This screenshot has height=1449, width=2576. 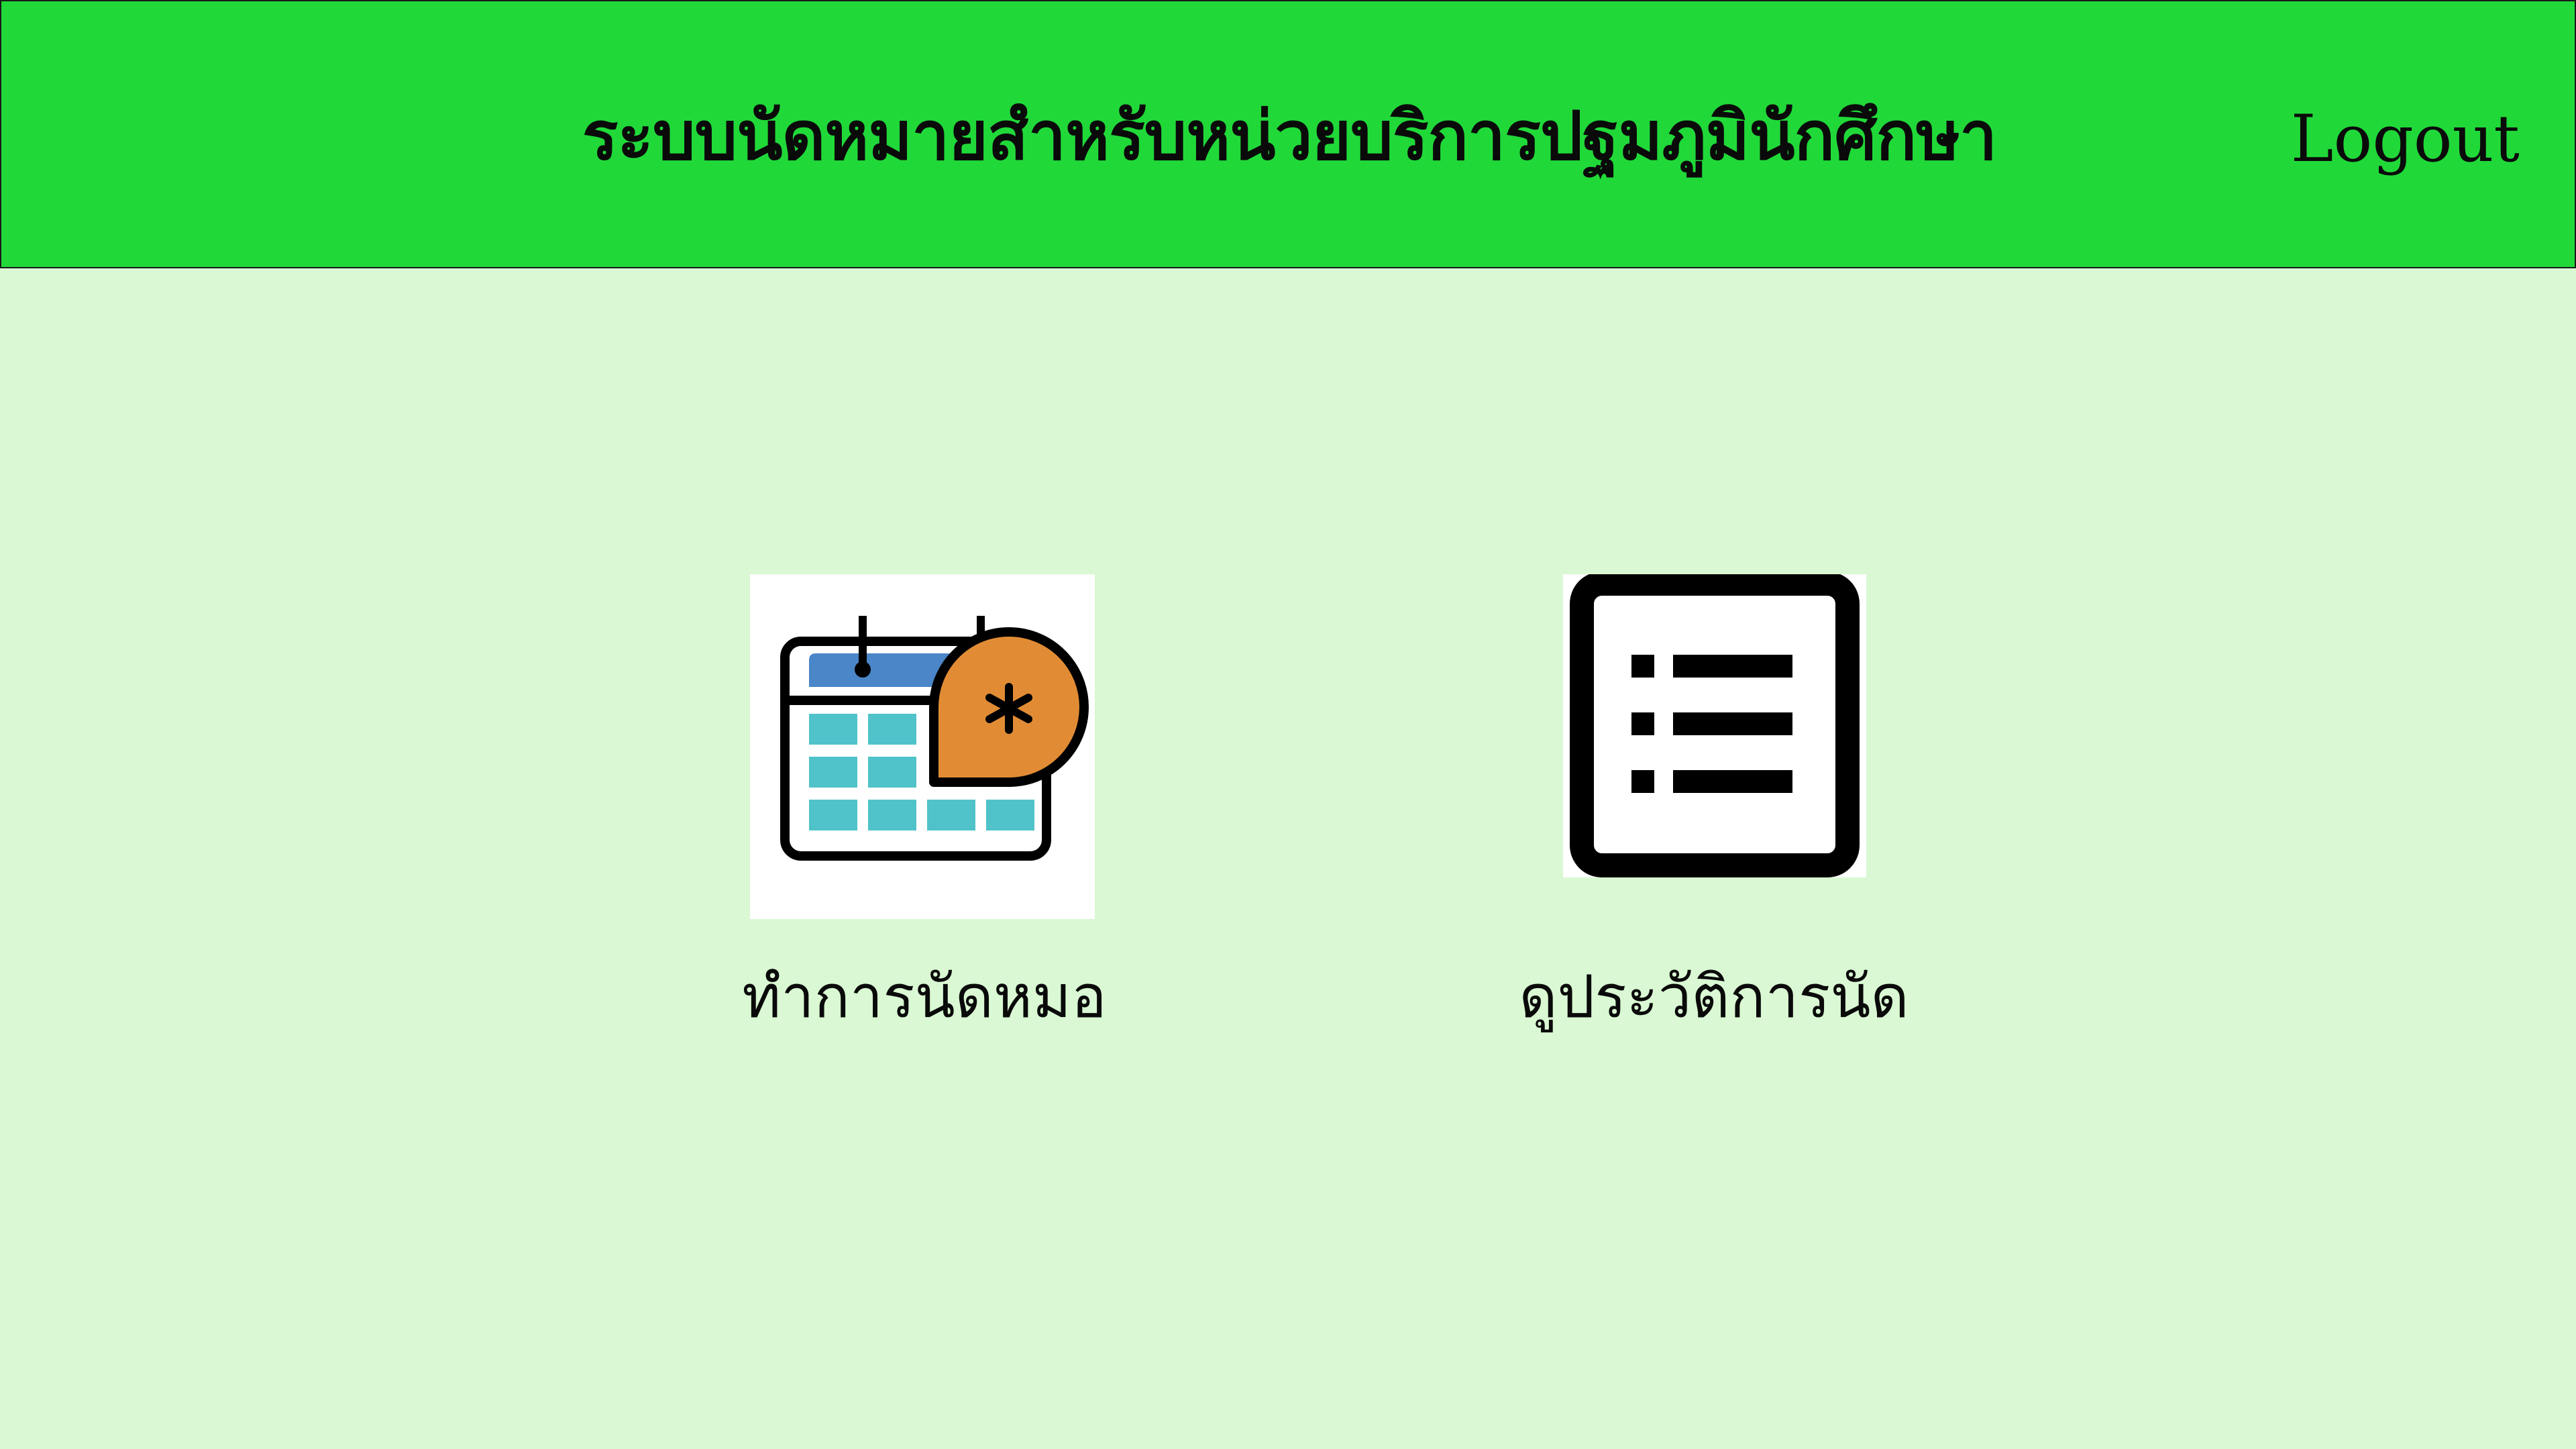 I want to click on logout-button: Logout, so click(x=2405, y=138).